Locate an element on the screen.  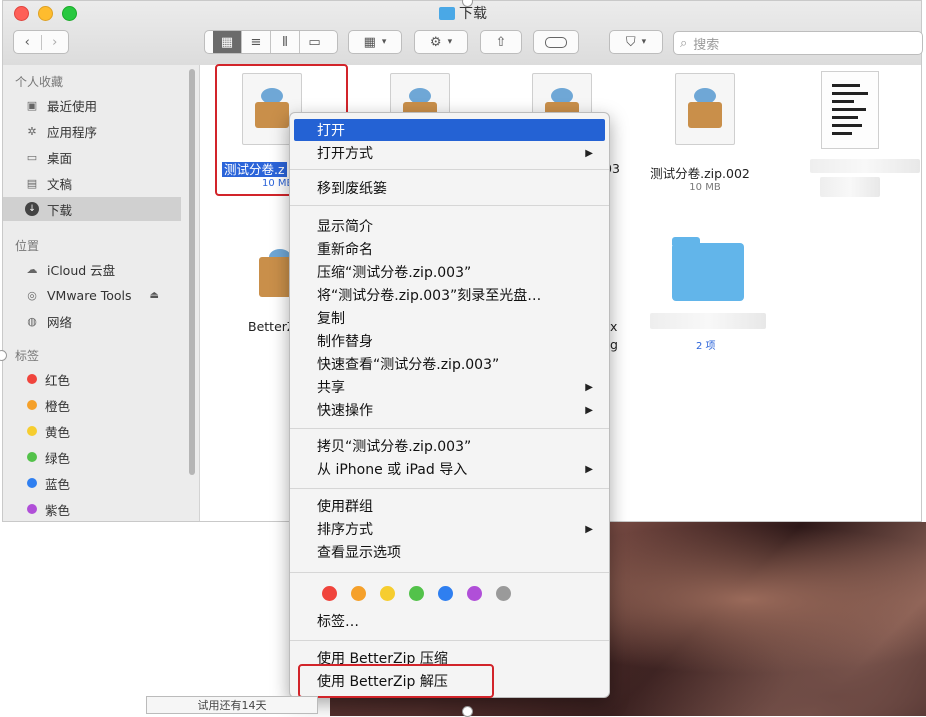
menu-item-open: 打开 is located at coordinates (449, 130).